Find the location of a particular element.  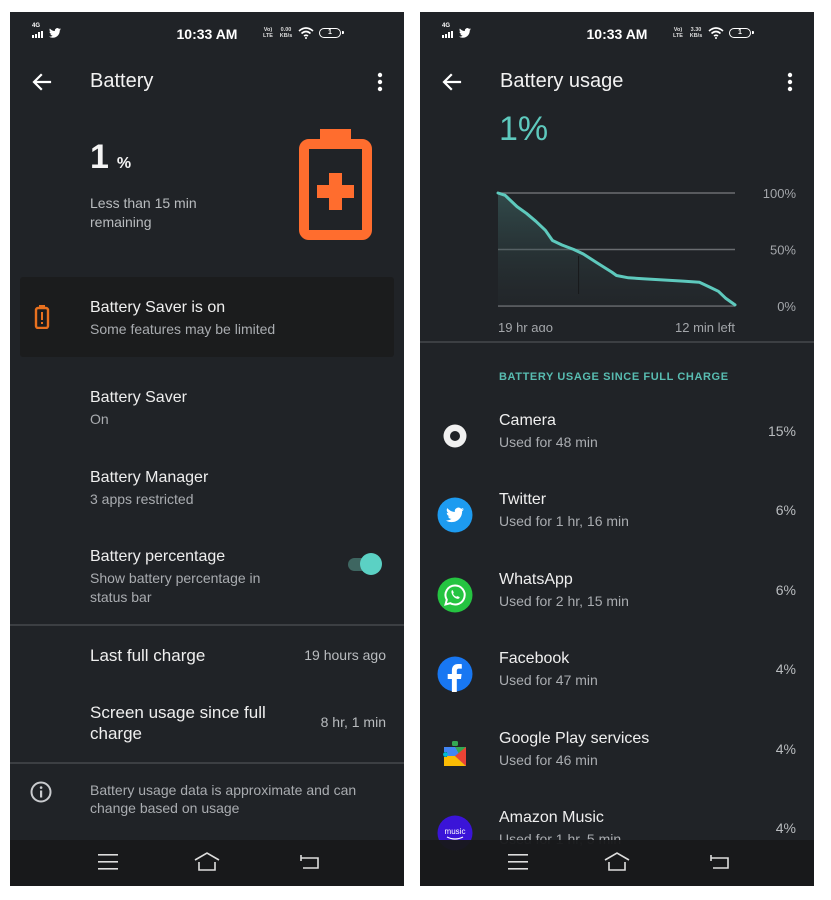

app-bar: Battery is located at coordinates (207, 84).